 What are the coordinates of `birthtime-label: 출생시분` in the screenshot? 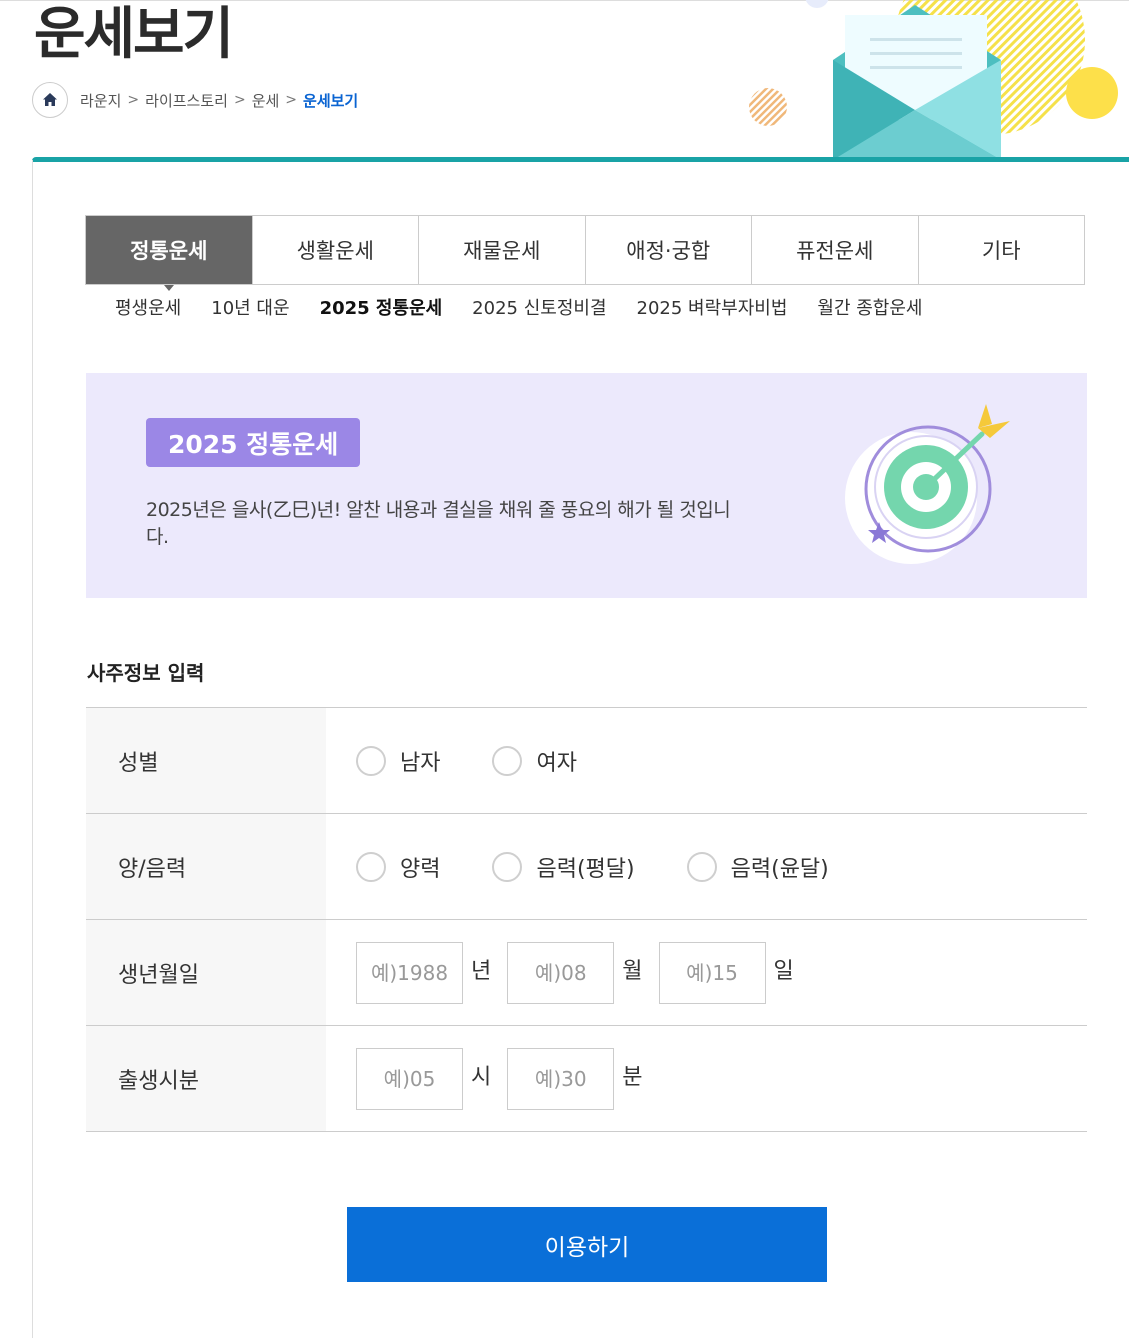 It's located at (206, 1078).